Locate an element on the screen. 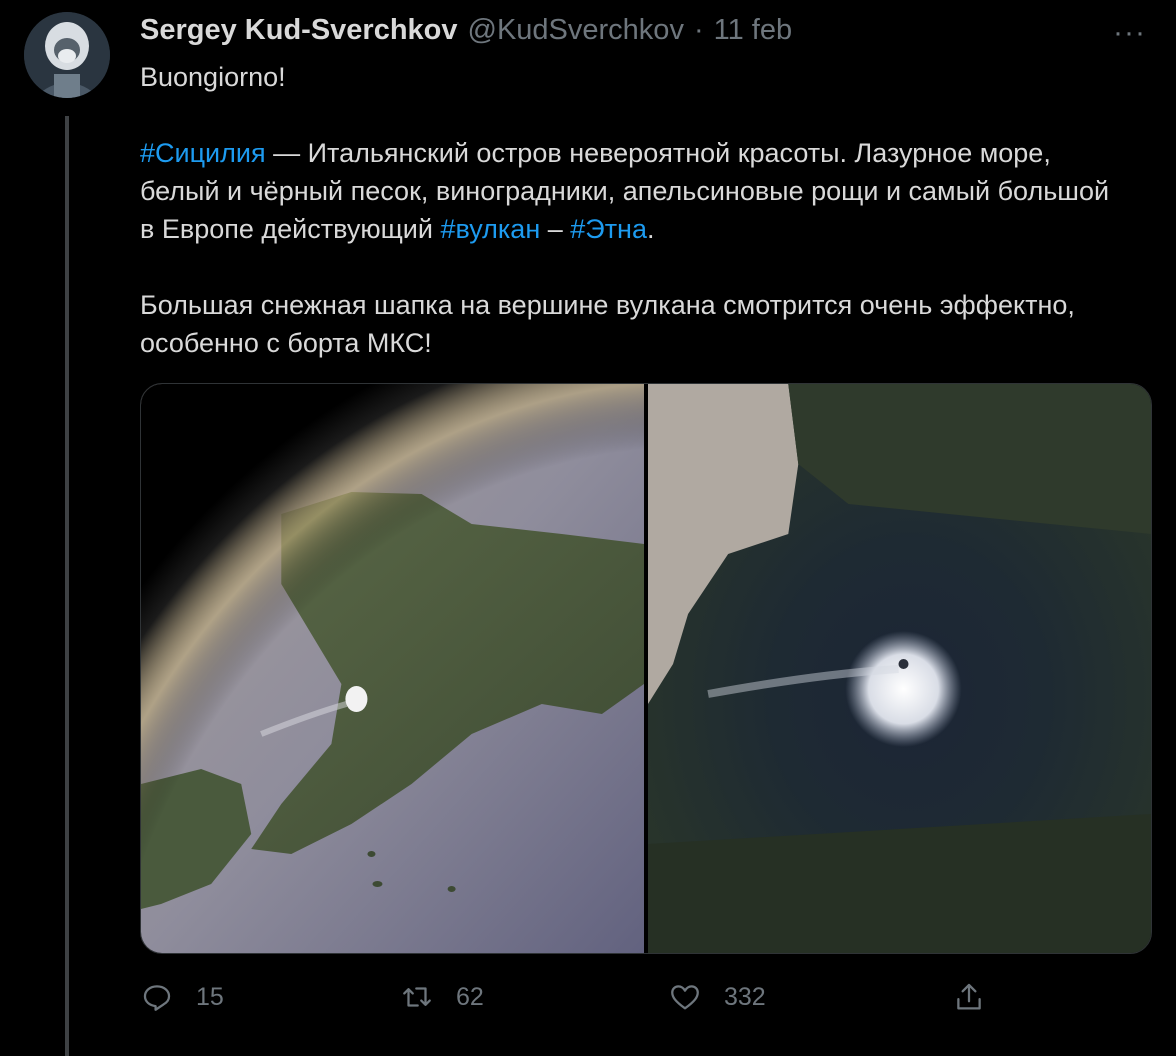 This screenshot has height=1056, width=1176. author-handle: @KudSverchkov is located at coordinates (576, 30).